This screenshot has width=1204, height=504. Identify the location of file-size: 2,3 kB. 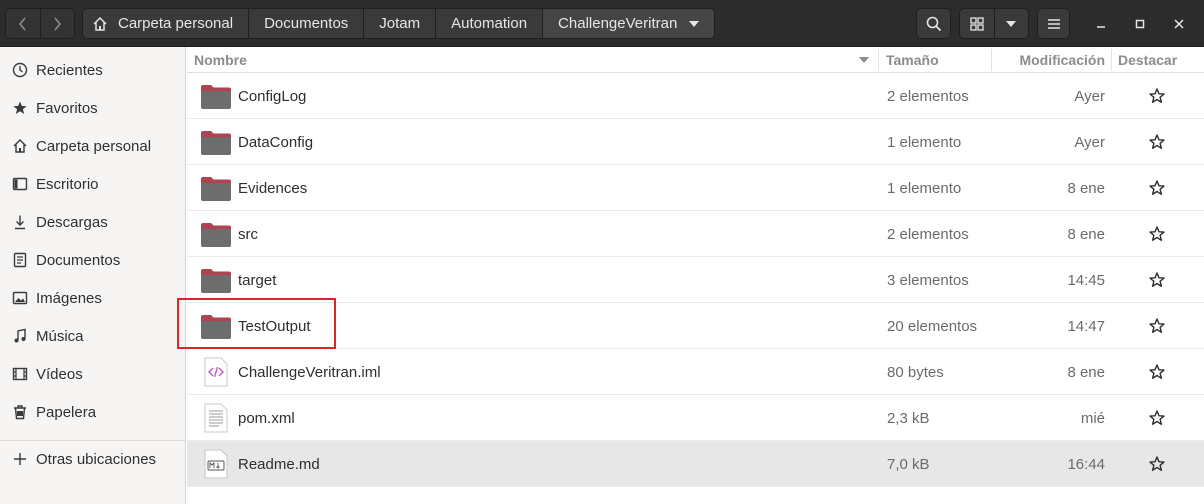
(908, 418).